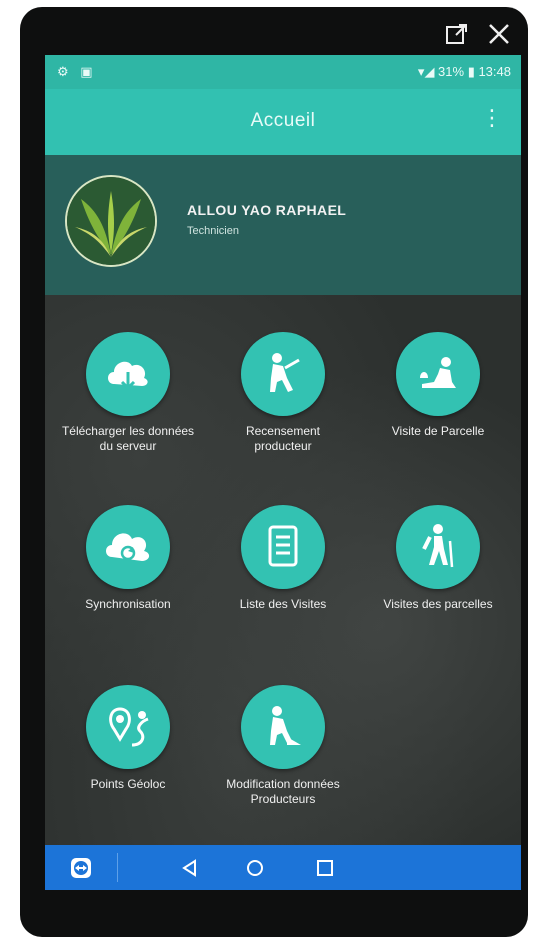 This screenshot has width=538, height=941. Describe the element at coordinates (457, 36) in the screenshot. I see `popout-icon` at that location.